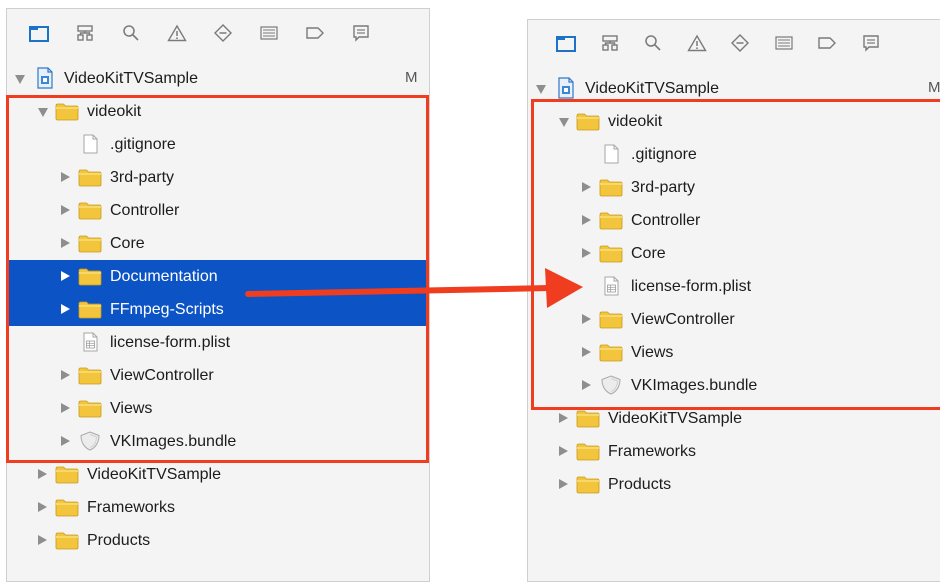 The height and width of the screenshot is (582, 940). What do you see at coordinates (694, 385) in the screenshot?
I see `tree-row-label: VKImages.bundle` at bounding box center [694, 385].